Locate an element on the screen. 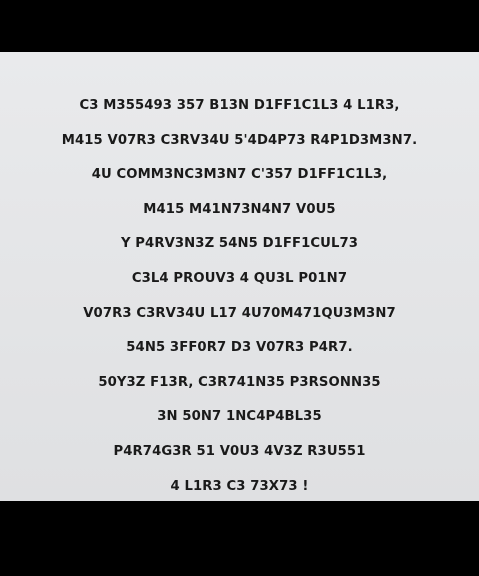 The image size is (479, 576). message-line-2: M415 V07R3 C3RV34U 5'4D4P73 R4P1D3M3N7. is located at coordinates (239, 140).